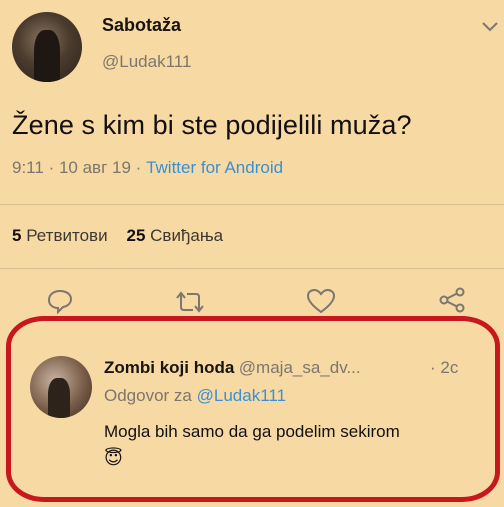 The width and height of the screenshot is (504, 507). Describe the element at coordinates (141, 25) in the screenshot. I see `author-name: Sabotaža` at that location.